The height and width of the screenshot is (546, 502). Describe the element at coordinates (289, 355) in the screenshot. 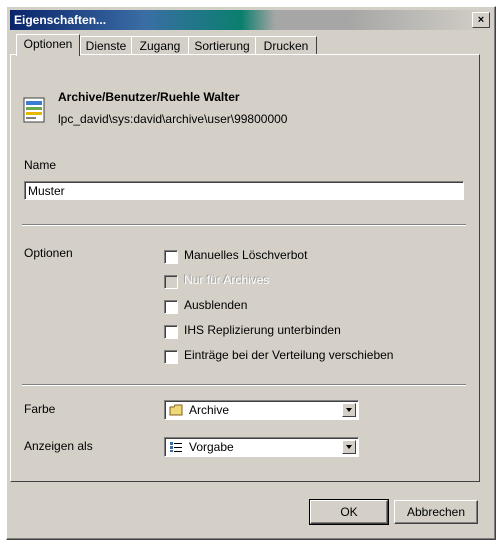

I see `checkbox-label: Einträge bei der Verteilung verschieben` at that location.